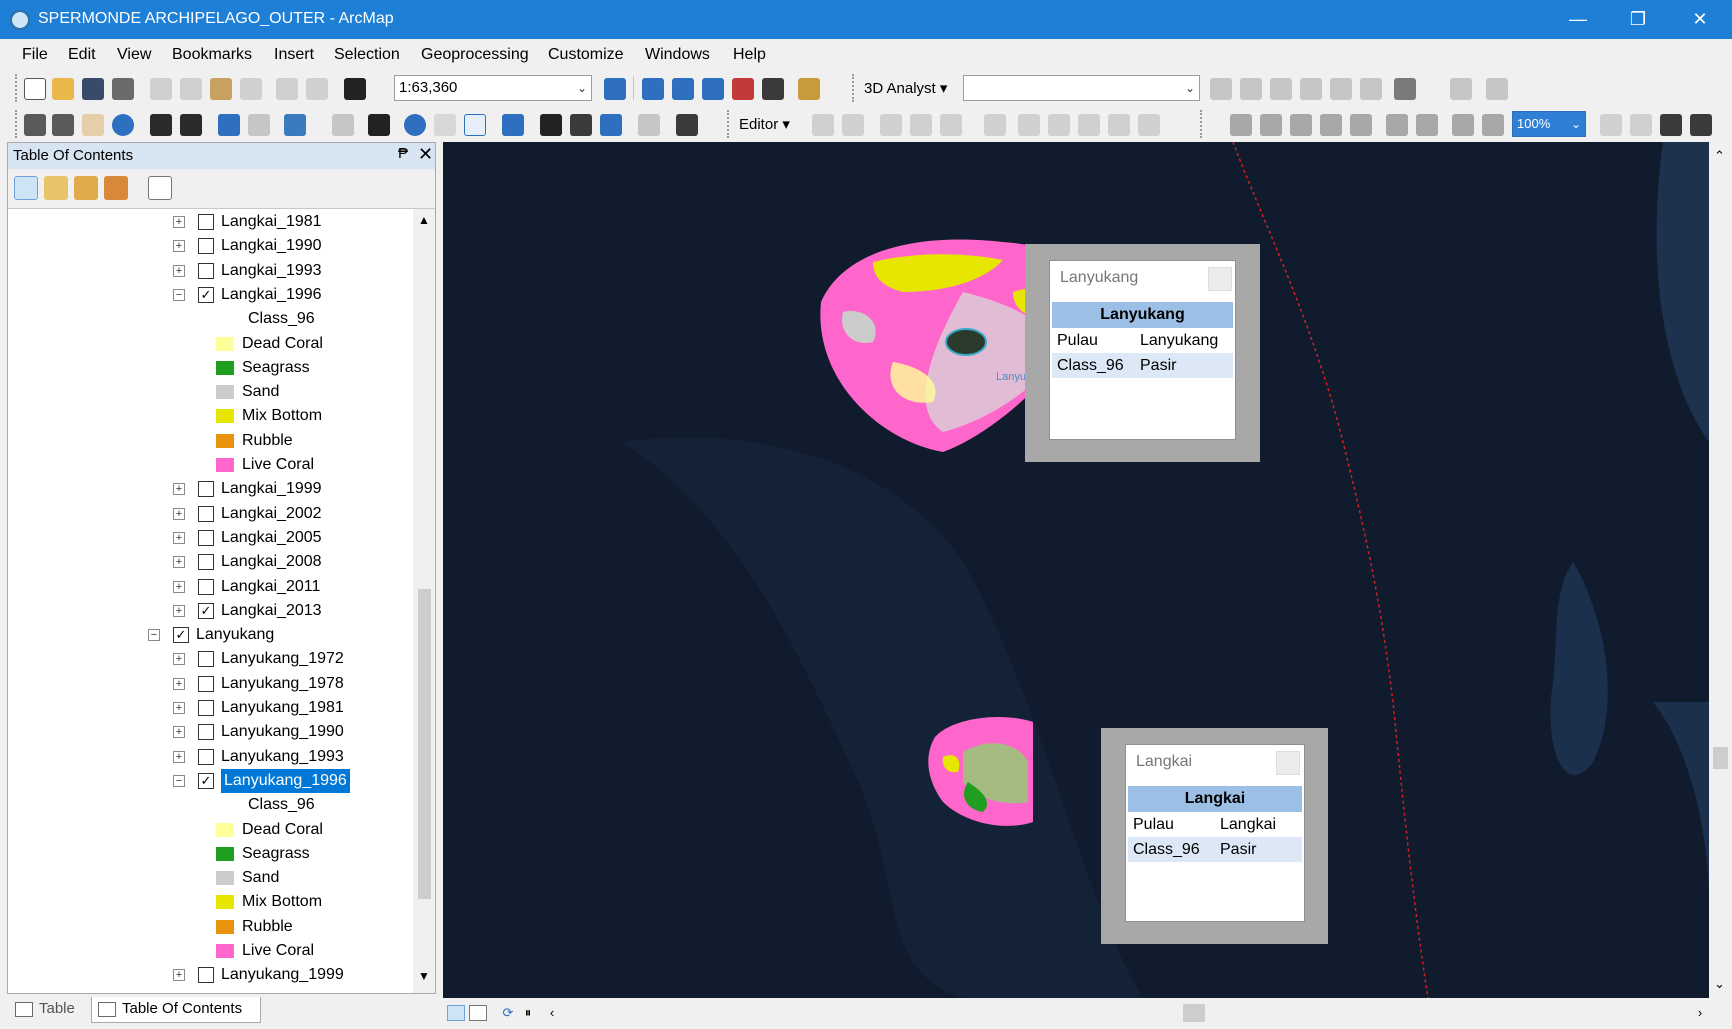 This screenshot has height=1029, width=1732. What do you see at coordinates (179, 295) in the screenshot?
I see `collapse-icon: −` at bounding box center [179, 295].